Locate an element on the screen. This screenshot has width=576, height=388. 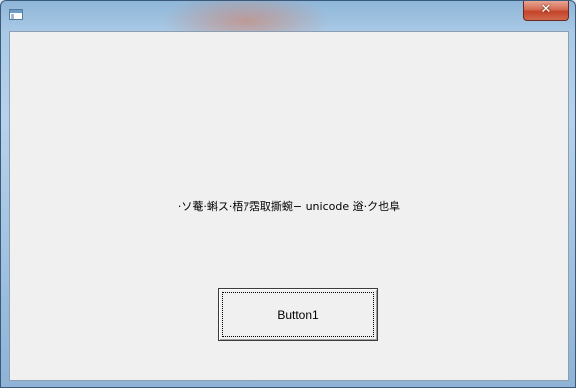
close-icon: ✕ is located at coordinates (546, 9).